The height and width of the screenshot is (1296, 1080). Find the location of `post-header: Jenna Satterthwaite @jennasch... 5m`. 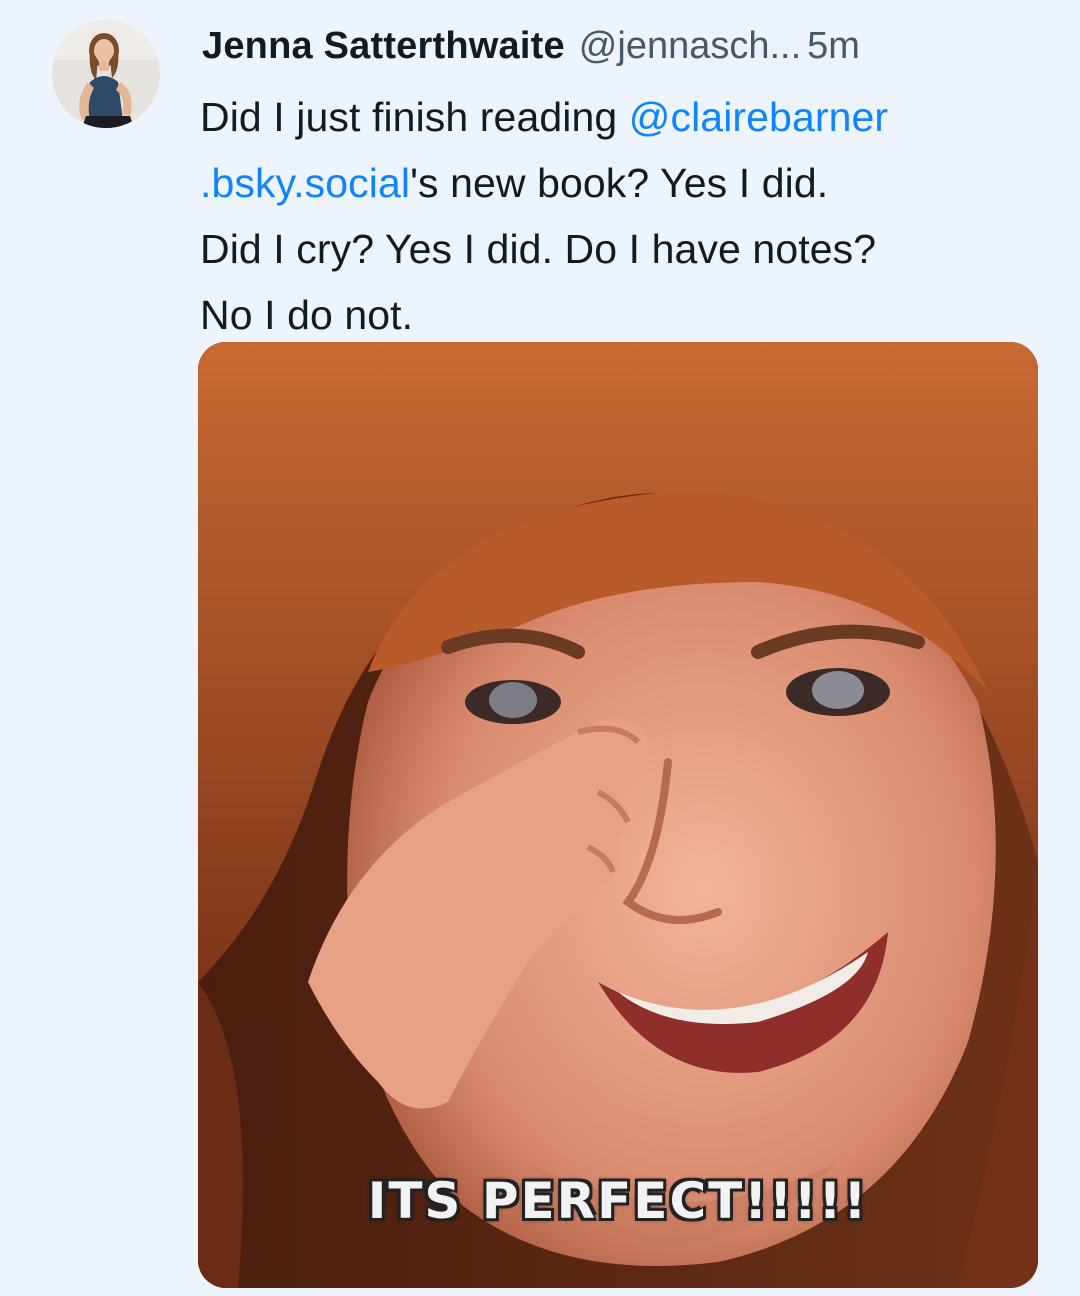

post-header: Jenna Satterthwaite @jennasch... 5m is located at coordinates (622, 46).